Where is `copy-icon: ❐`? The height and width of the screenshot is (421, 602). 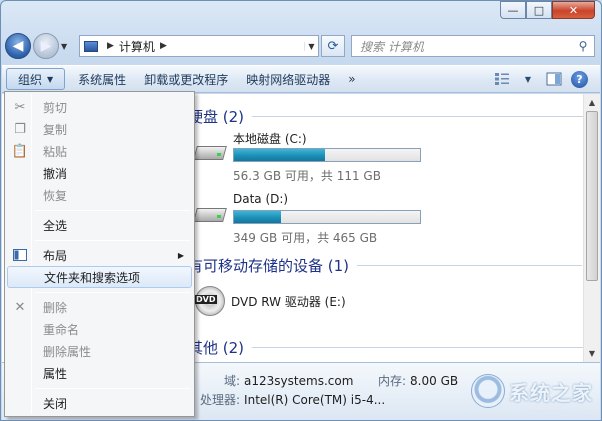
copy-icon: ❐ is located at coordinates (20, 129).